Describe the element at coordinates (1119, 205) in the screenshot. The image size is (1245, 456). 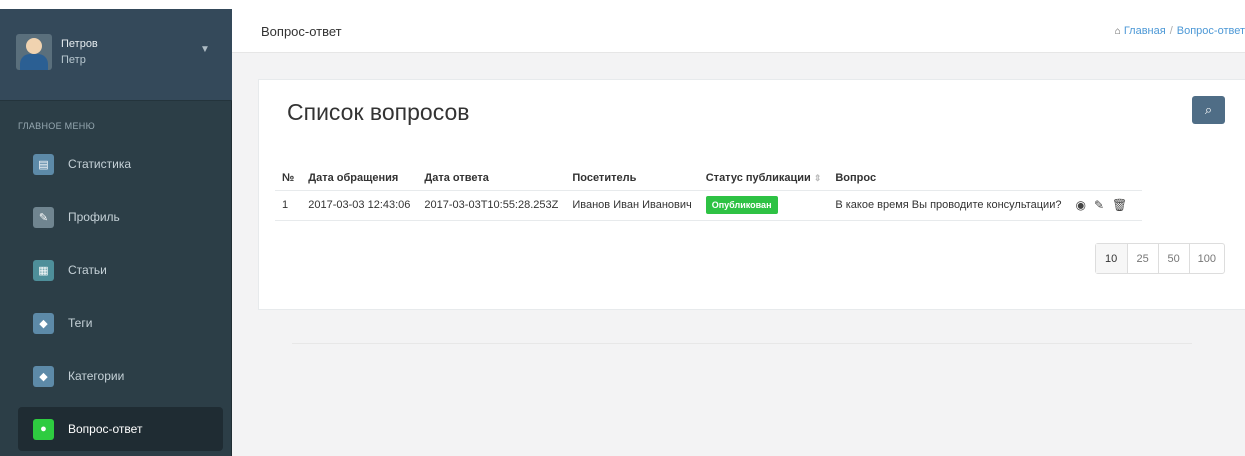
I see `trash-icon: 🗑` at that location.